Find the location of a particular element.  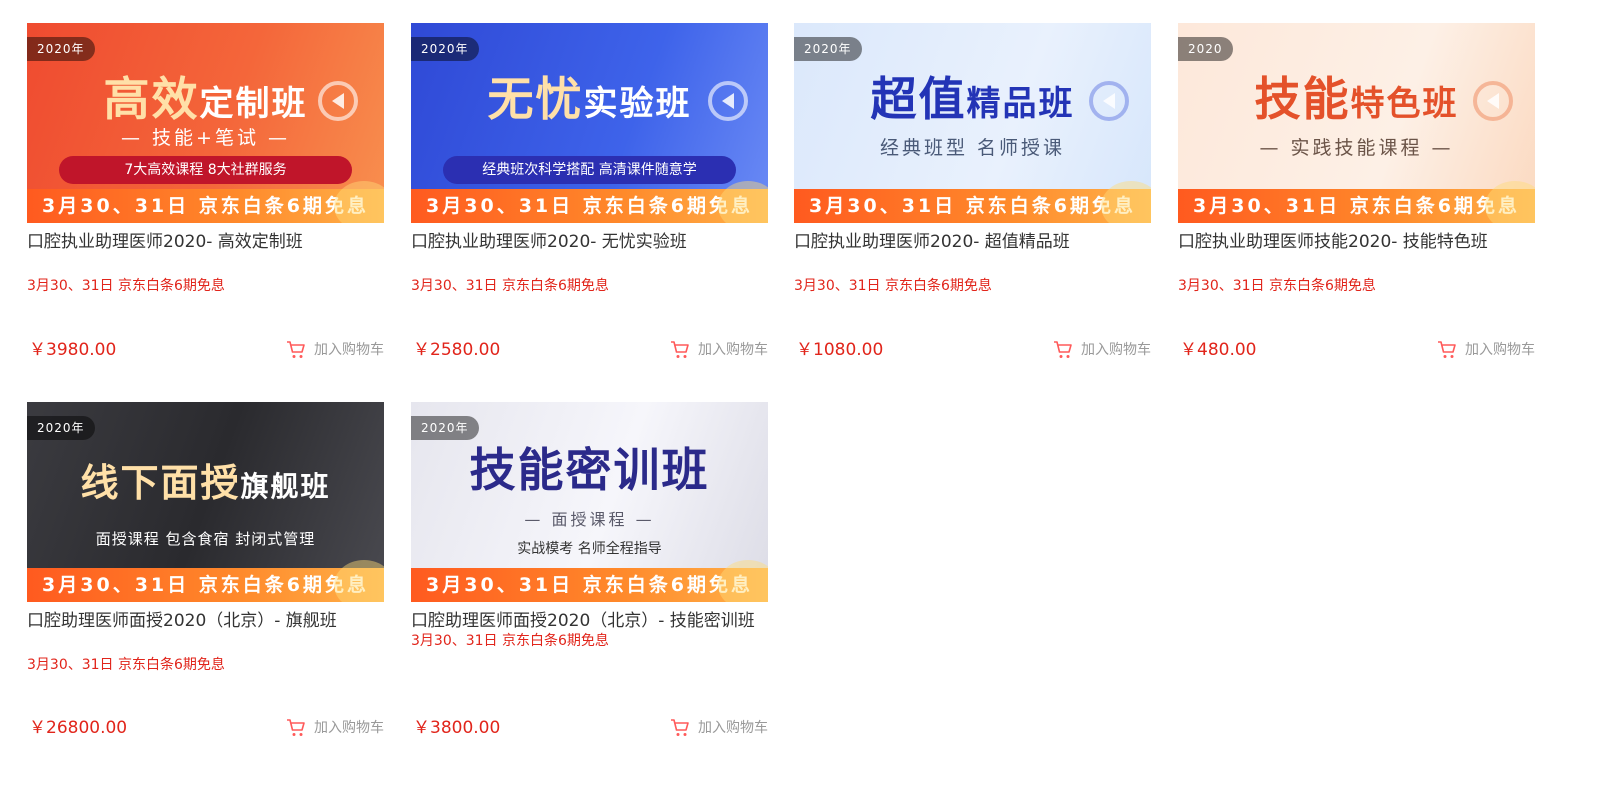

product-title: 口腔执业助理医师2020- 无忧实验班 is located at coordinates (589, 253).